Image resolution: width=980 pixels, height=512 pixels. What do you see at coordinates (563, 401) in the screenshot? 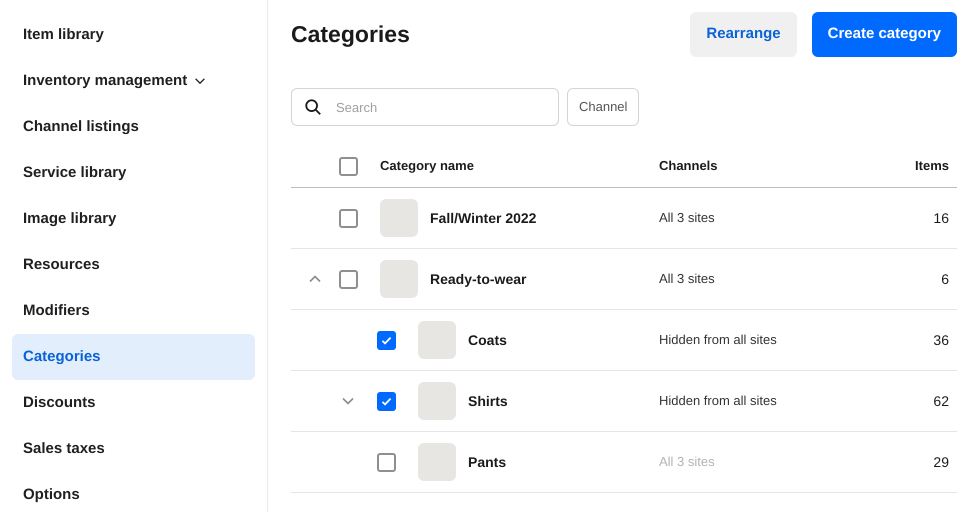
I see `category-name: Shirts` at bounding box center [563, 401].